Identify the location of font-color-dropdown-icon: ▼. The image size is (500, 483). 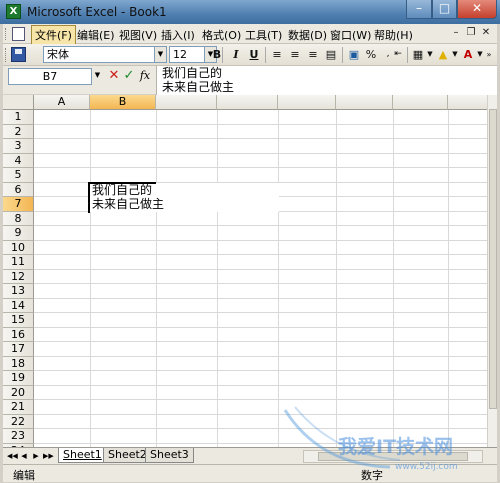
(480, 55).